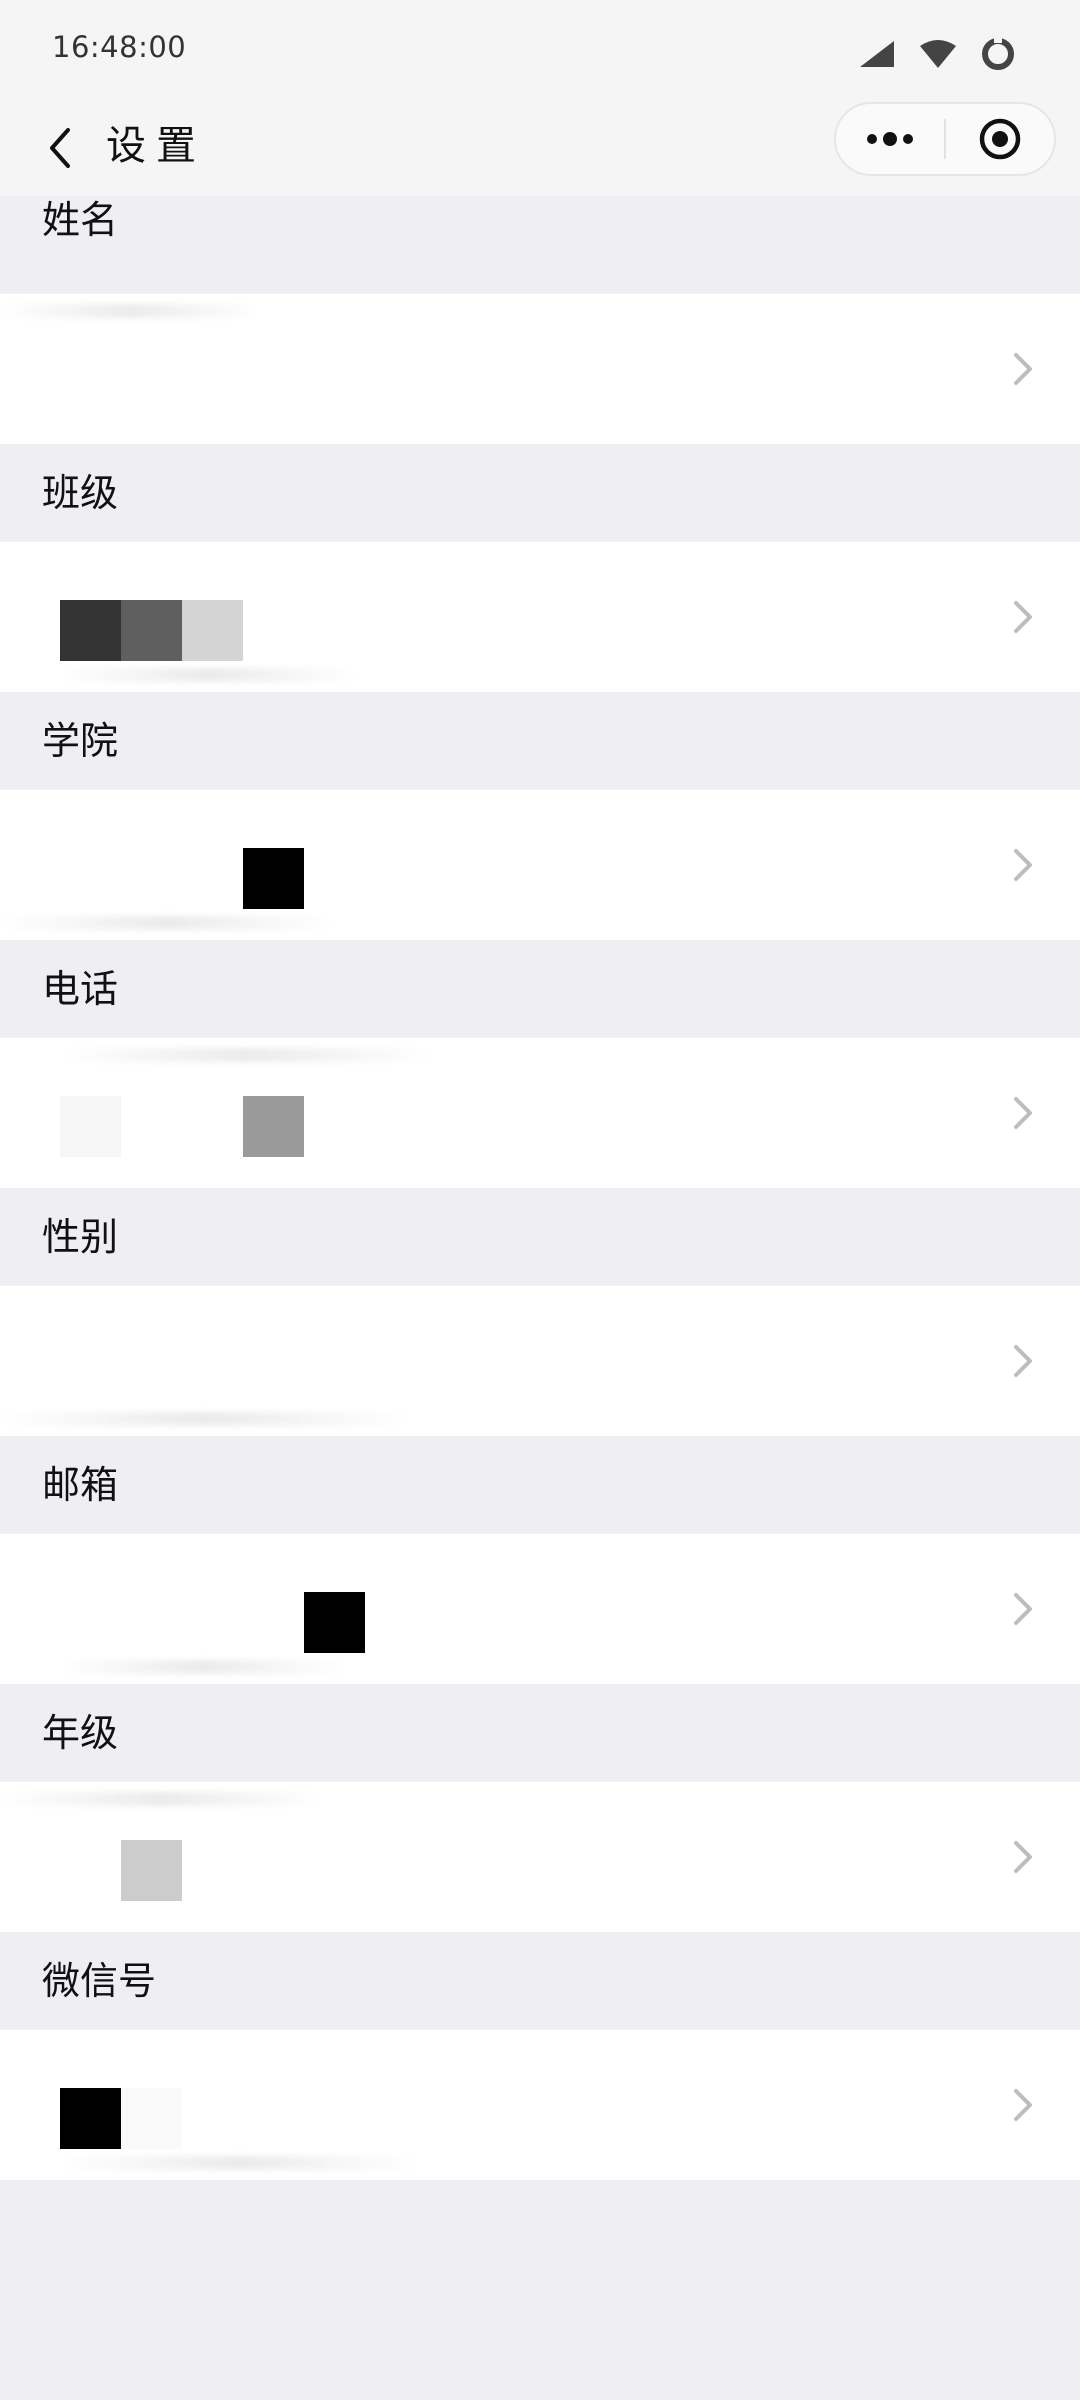 The width and height of the screenshot is (1080, 2400). I want to click on field-label: 邮箱, so click(540, 1485).